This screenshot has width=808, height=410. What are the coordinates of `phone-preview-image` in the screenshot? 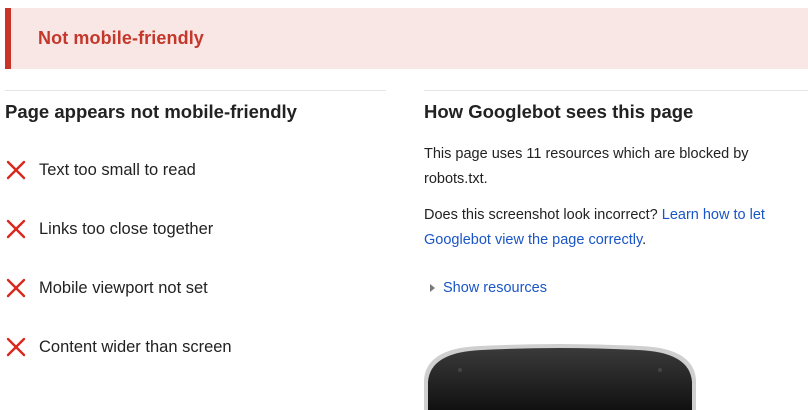 It's located at (560, 377).